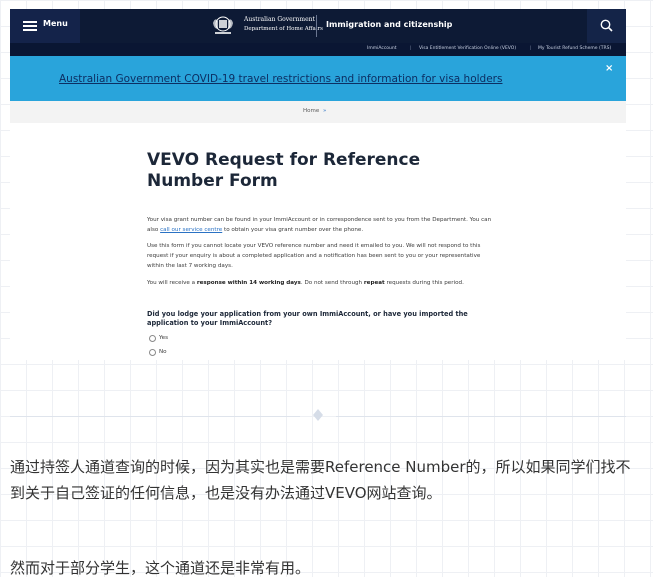 Image resolution: width=653 pixels, height=581 pixels. Describe the element at coordinates (311, 111) in the screenshot. I see `breadcrumb-home: Home` at that location.